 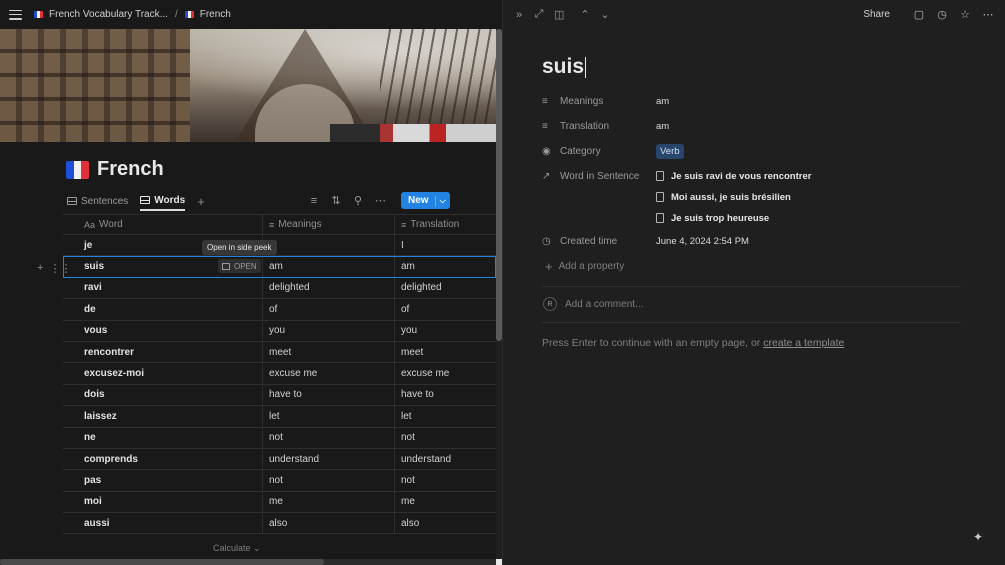 I want to click on table-row: aussi also also, so click(x=279, y=524).